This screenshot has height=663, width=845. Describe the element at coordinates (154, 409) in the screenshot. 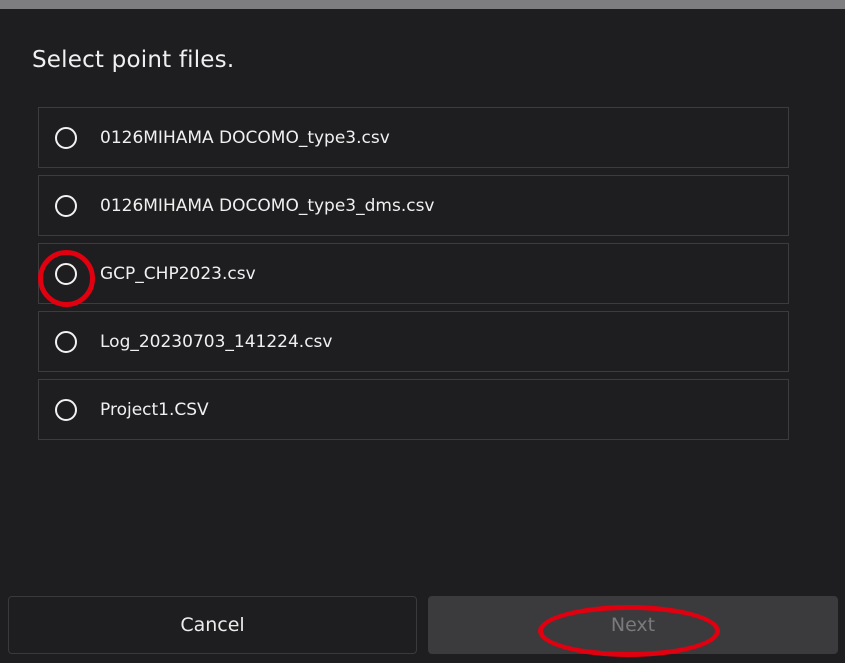

I see `file-name-label: Project1.CSV` at that location.